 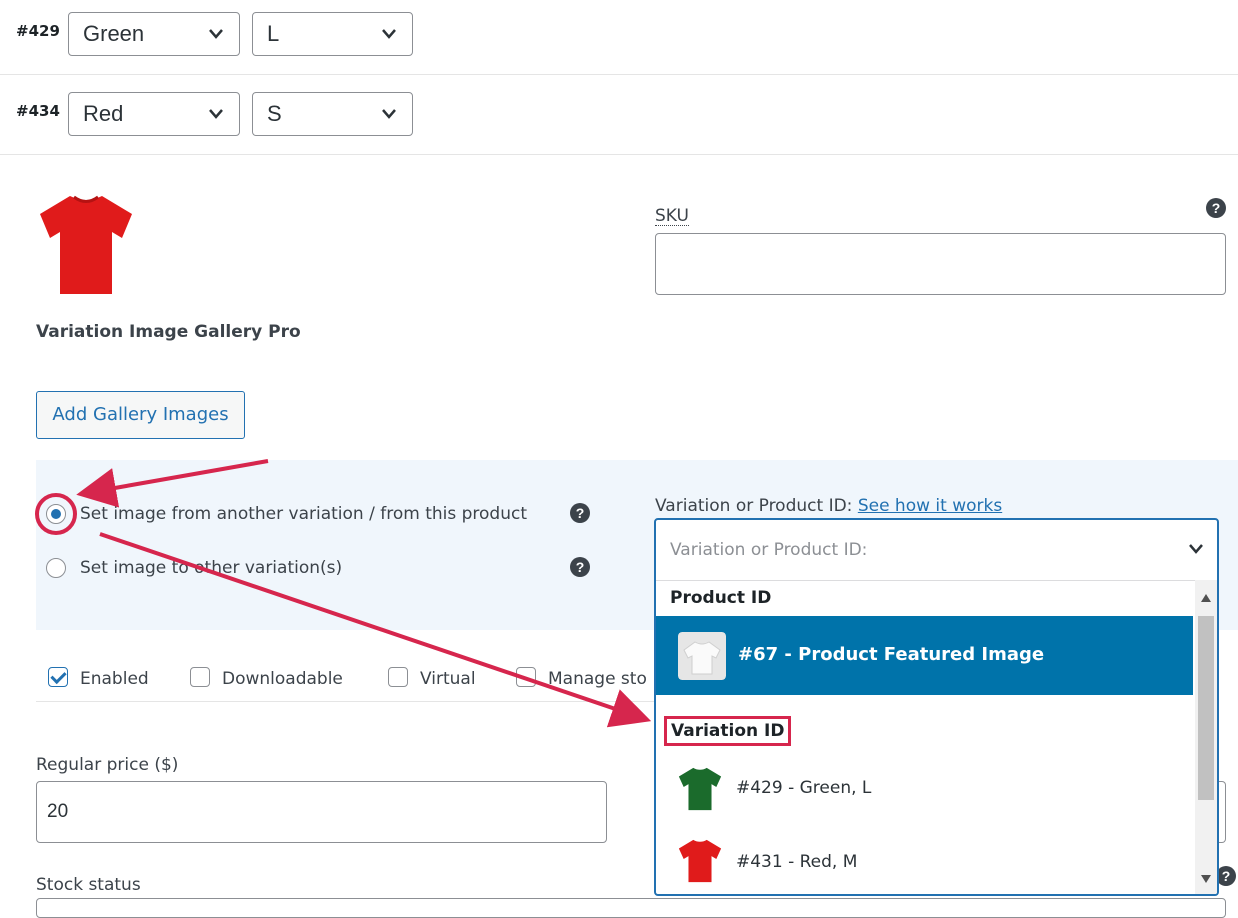 What do you see at coordinates (56, 514) in the screenshot?
I see `radio-set-image-from-another` at bounding box center [56, 514].